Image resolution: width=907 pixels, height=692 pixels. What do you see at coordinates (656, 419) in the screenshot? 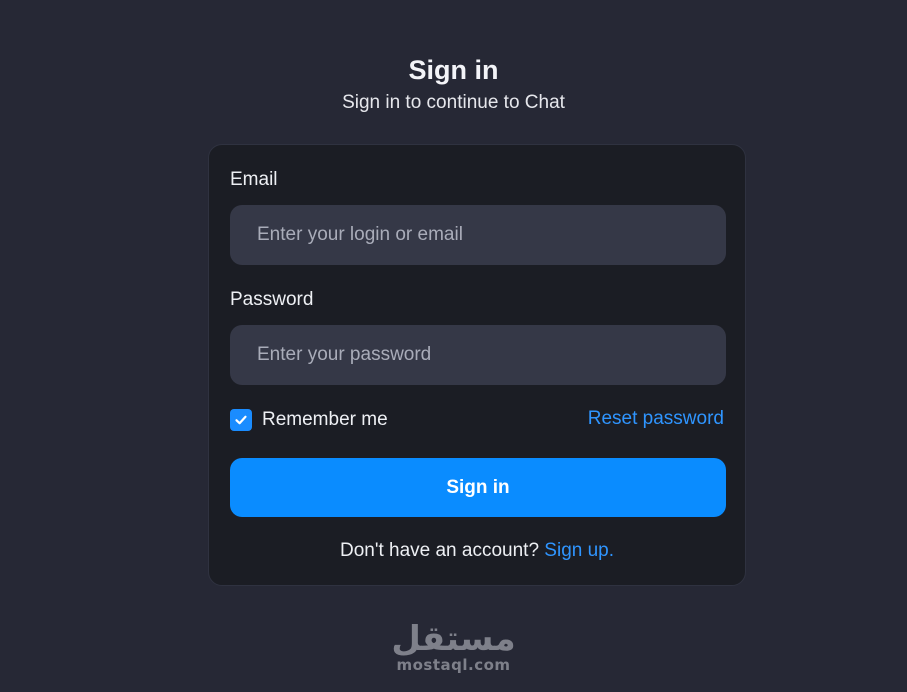
I see `reset-password-link: Reset password` at bounding box center [656, 419].